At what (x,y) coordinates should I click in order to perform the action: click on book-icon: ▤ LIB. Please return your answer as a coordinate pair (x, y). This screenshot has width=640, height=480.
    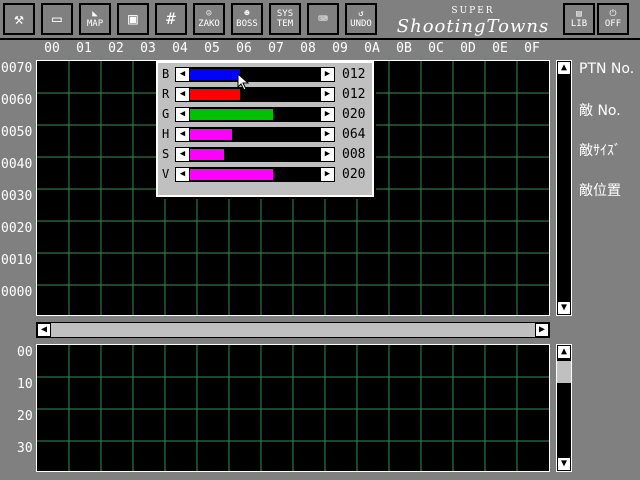
    Looking at the image, I should click on (579, 19).